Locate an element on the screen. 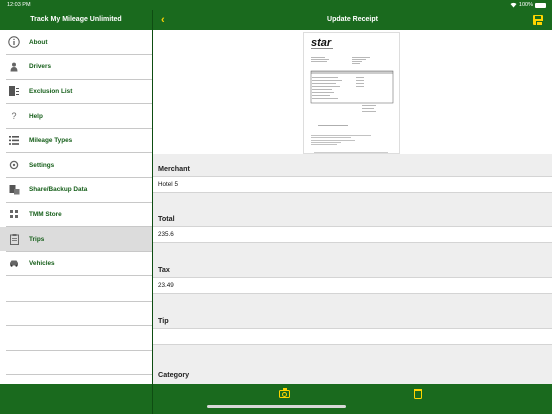 The image size is (552, 414). tip-label: Tip is located at coordinates (163, 320).